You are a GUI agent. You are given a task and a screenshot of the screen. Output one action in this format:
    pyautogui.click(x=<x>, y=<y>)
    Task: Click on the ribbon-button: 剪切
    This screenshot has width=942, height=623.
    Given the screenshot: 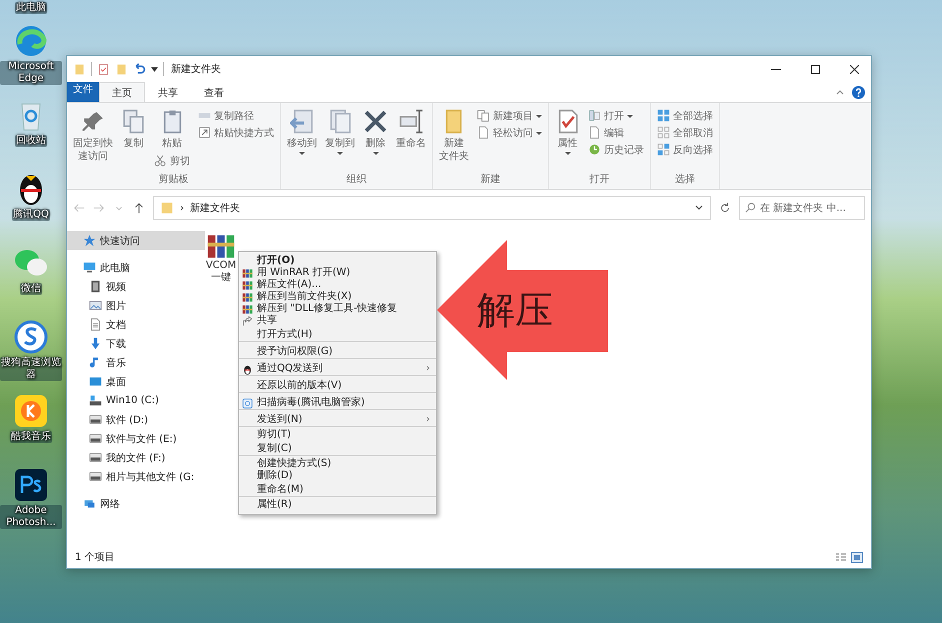 What is the action you would take?
    pyautogui.click(x=172, y=160)
    